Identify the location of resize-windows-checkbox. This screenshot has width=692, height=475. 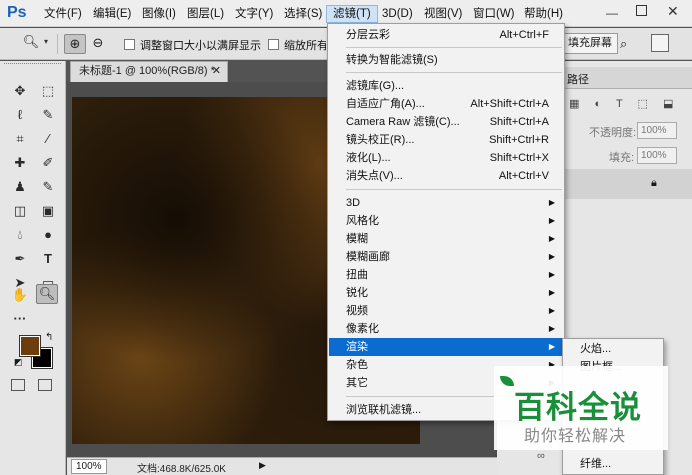
(129, 44).